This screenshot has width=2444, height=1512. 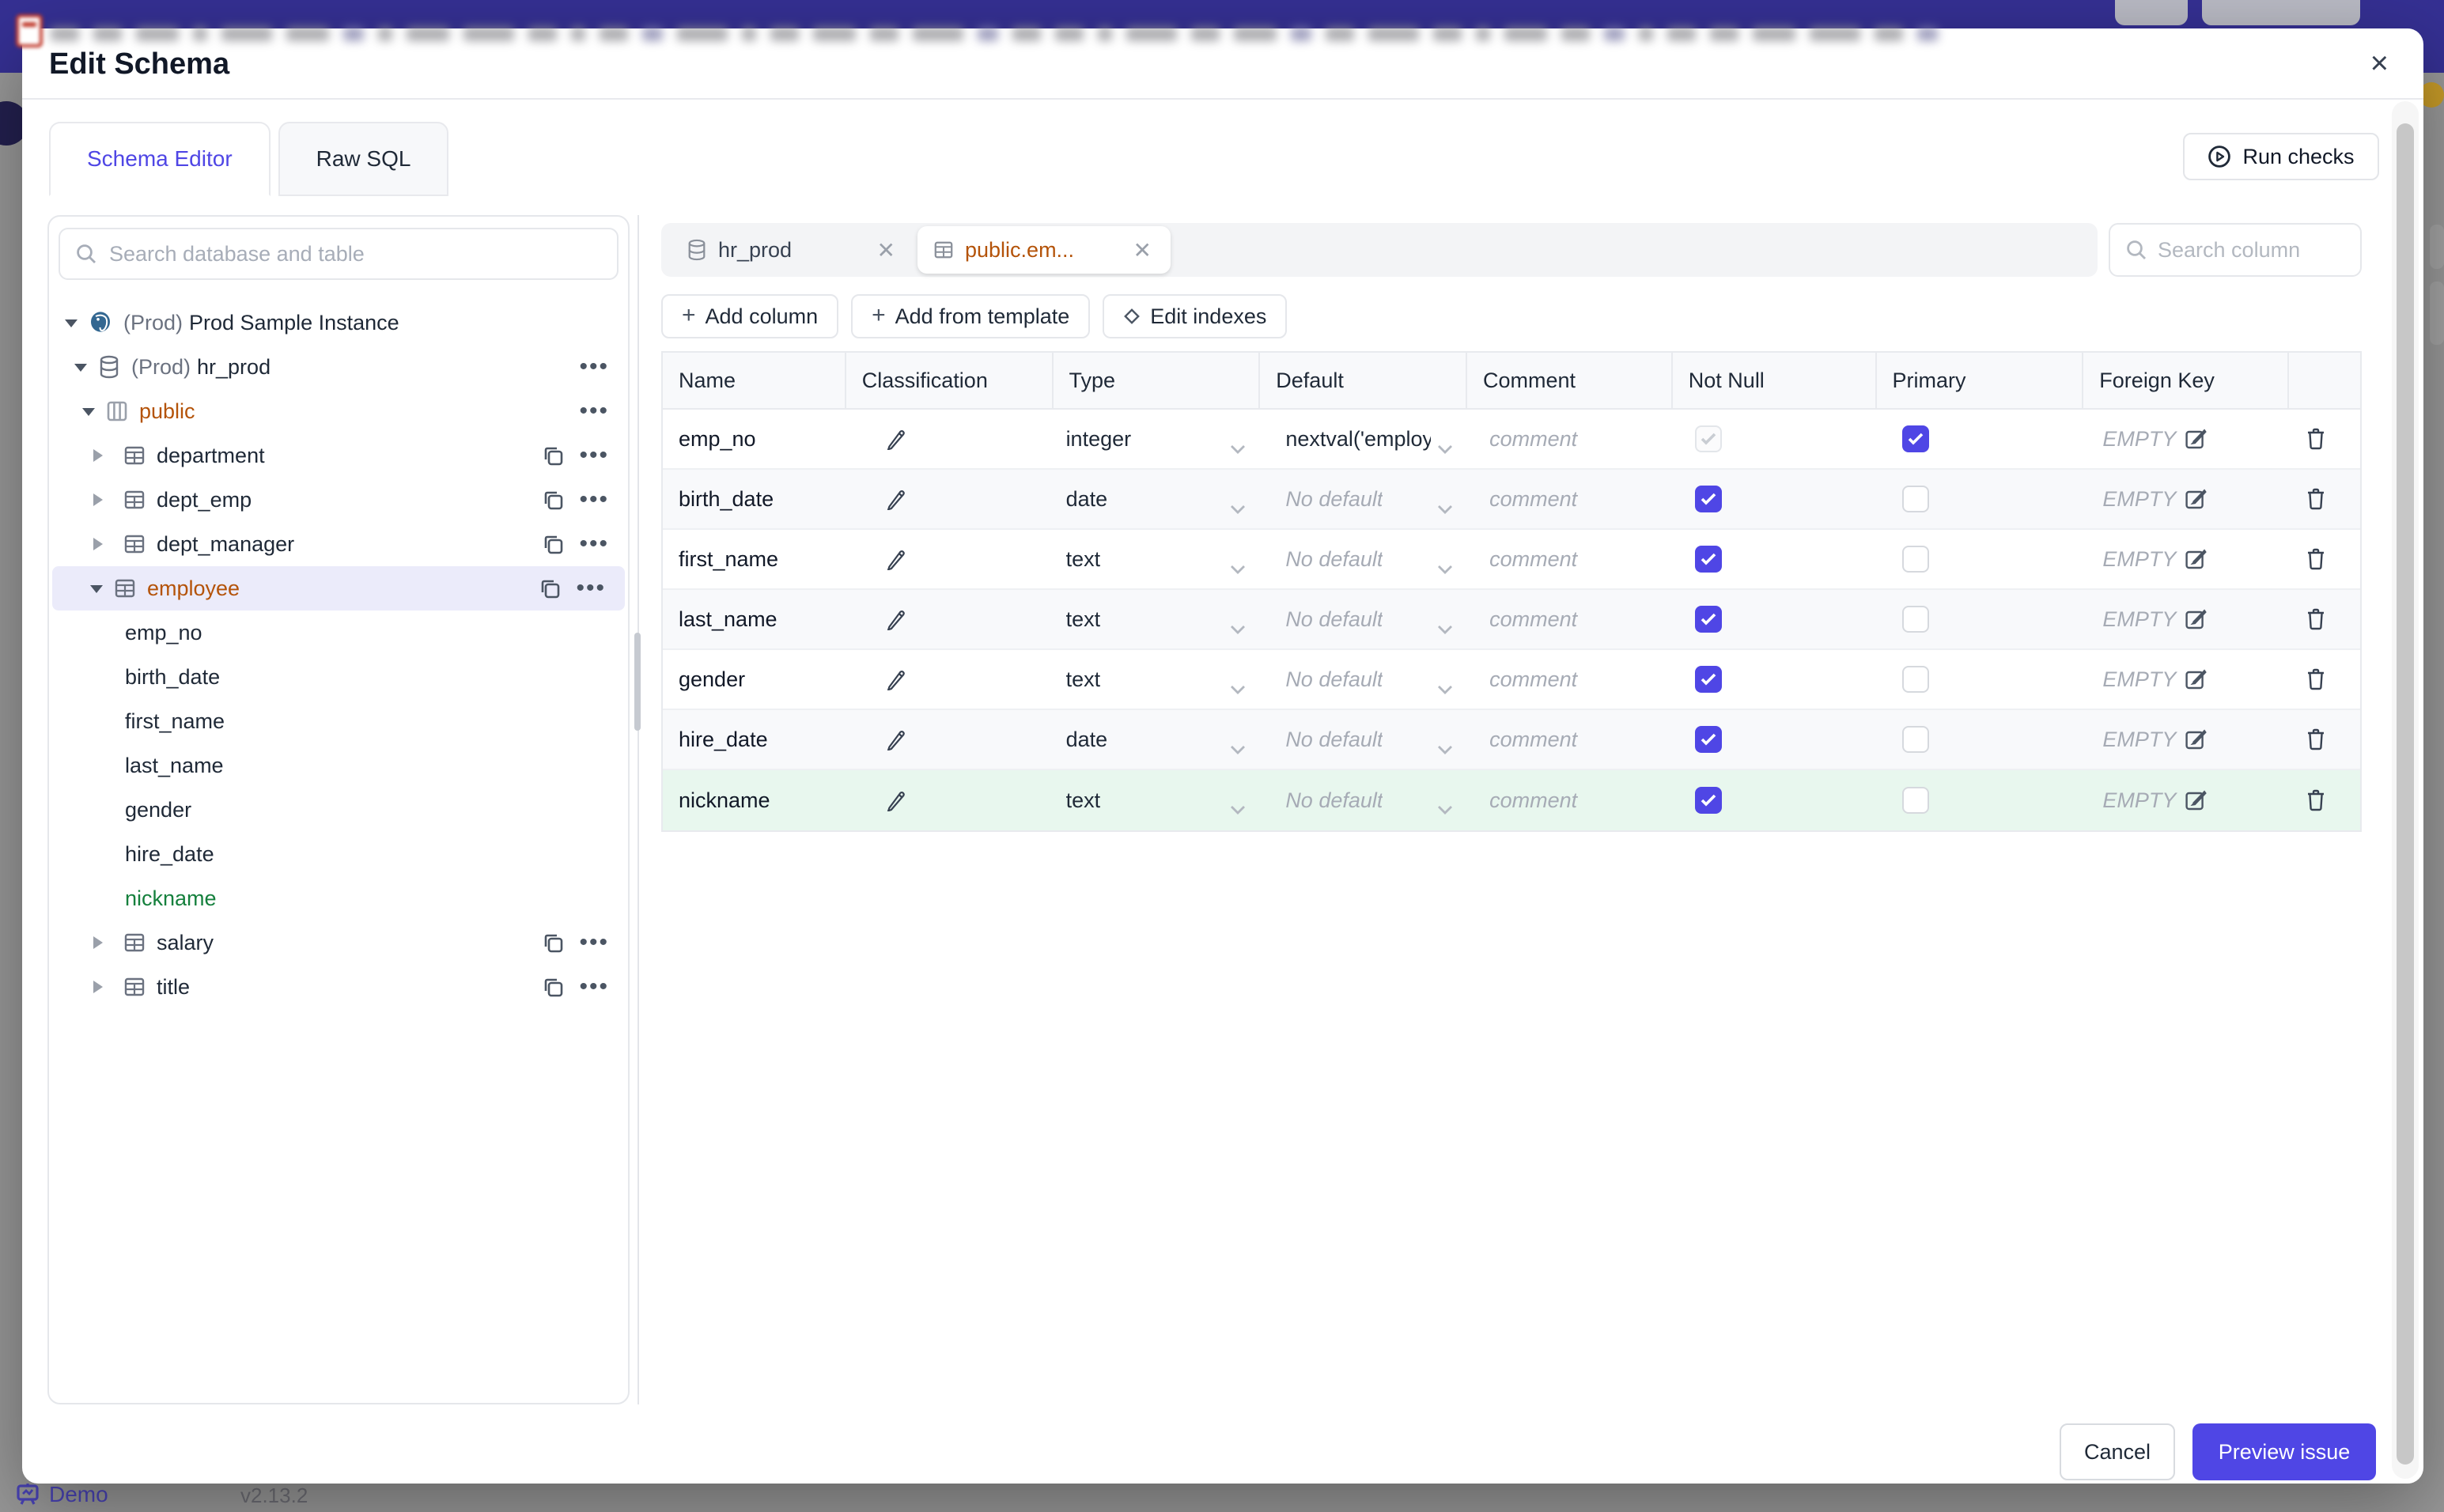 I want to click on type-select: integer, so click(x=1157, y=439).